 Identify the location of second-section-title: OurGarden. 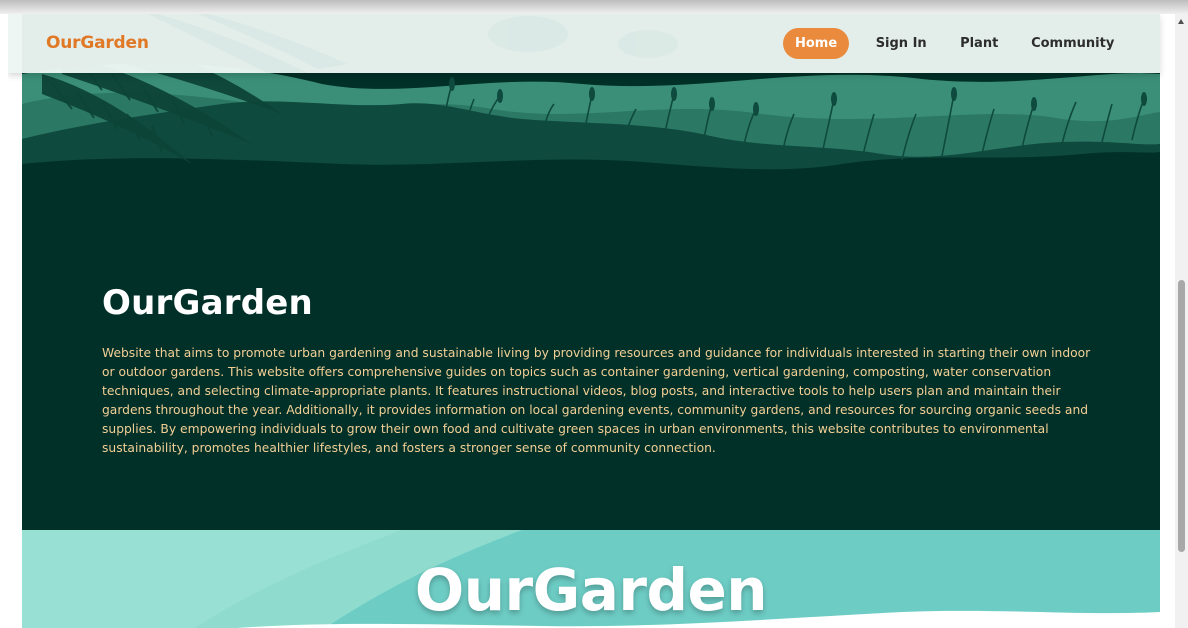
(591, 590).